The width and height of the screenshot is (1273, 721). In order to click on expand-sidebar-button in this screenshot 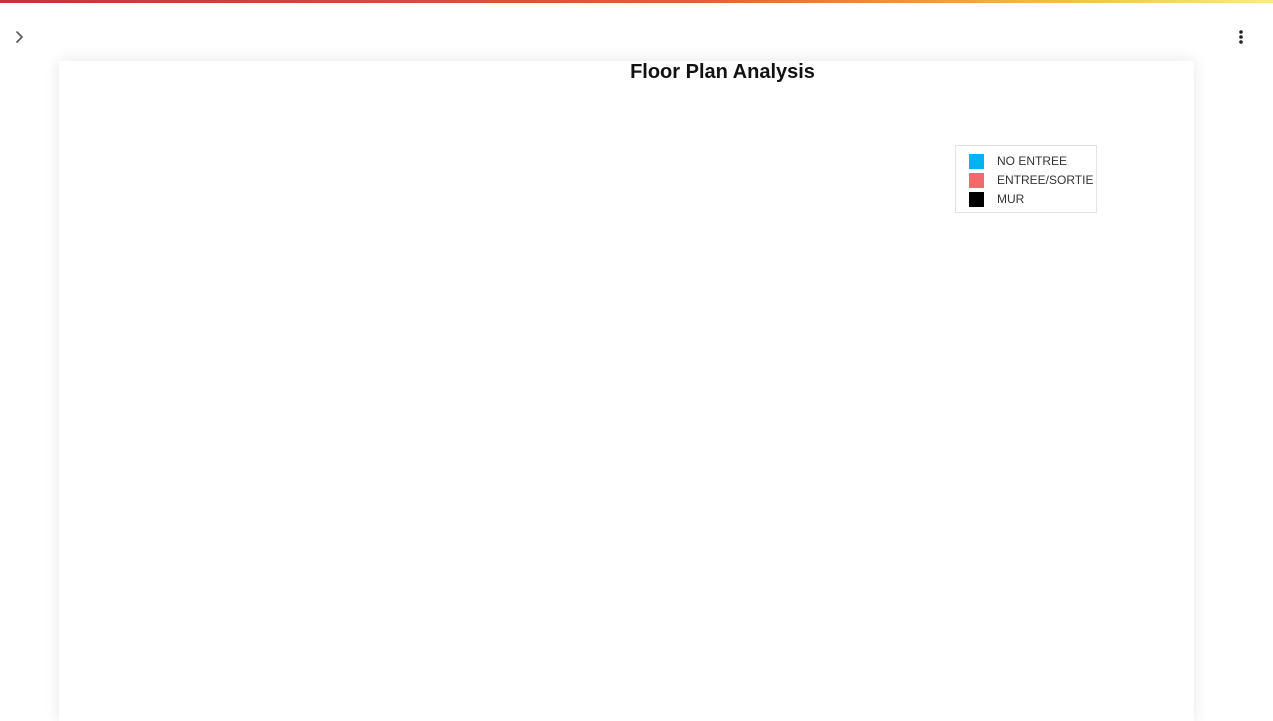, I will do `click(20, 37)`.